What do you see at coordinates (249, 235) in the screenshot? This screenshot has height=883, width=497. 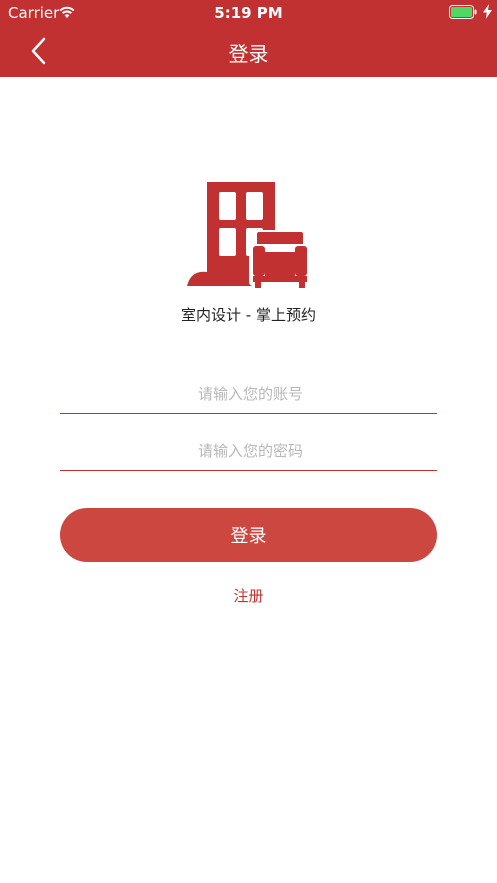 I see `building-sofa-icon` at bounding box center [249, 235].